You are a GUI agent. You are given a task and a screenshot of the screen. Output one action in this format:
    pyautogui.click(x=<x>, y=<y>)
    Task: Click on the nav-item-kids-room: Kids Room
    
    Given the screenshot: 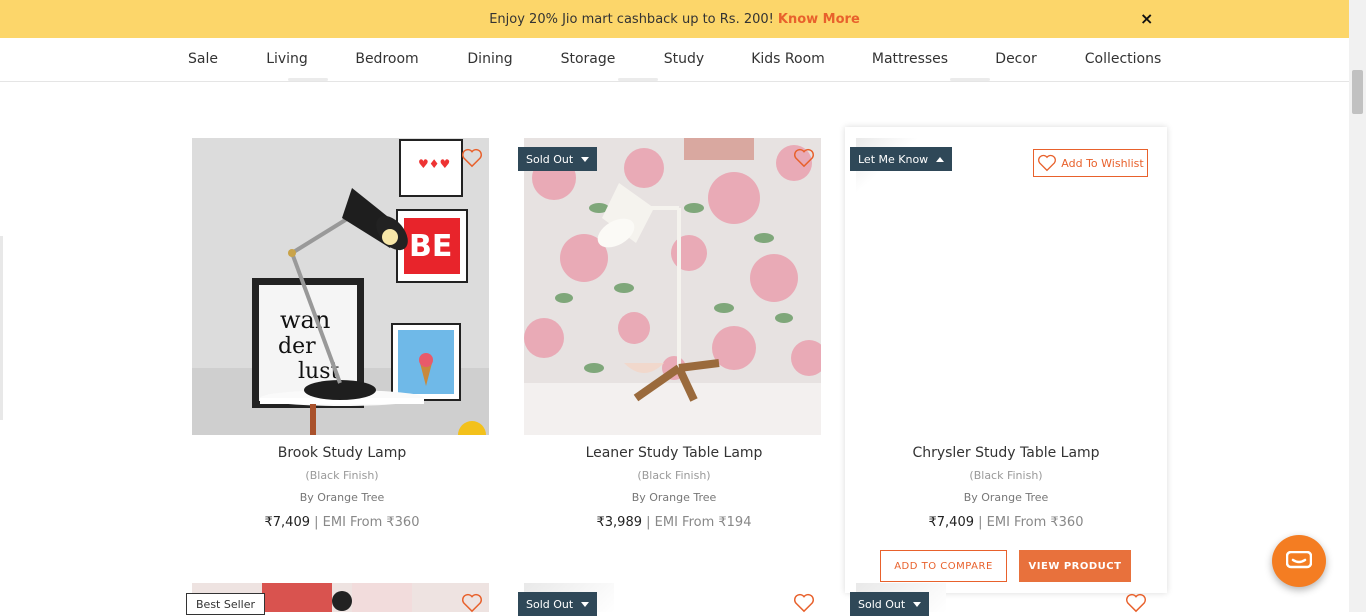 What is the action you would take?
    pyautogui.click(x=788, y=59)
    